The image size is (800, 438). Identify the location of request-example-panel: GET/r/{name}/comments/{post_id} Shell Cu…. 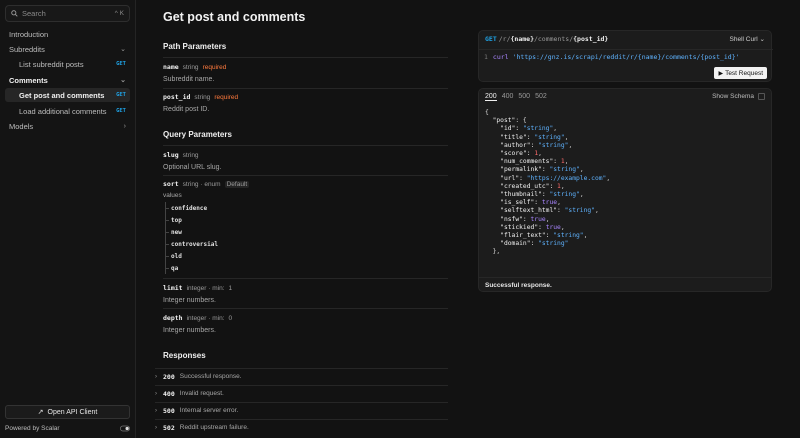
(625, 56).